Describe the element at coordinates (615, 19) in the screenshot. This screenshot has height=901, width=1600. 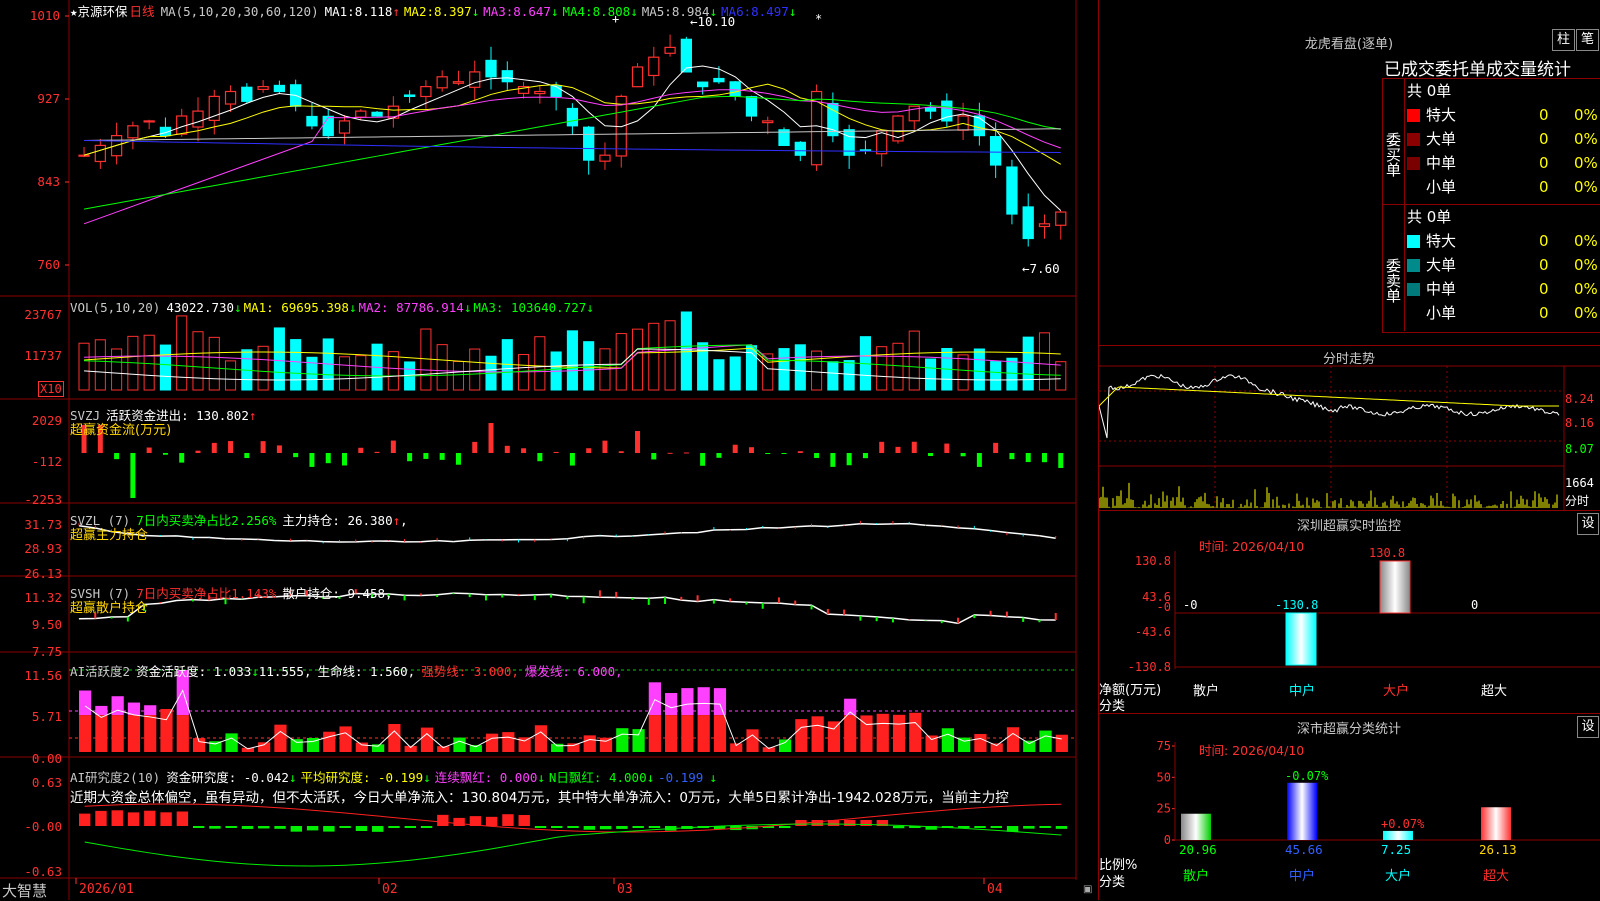
I see `event-marker-plus: +` at that location.